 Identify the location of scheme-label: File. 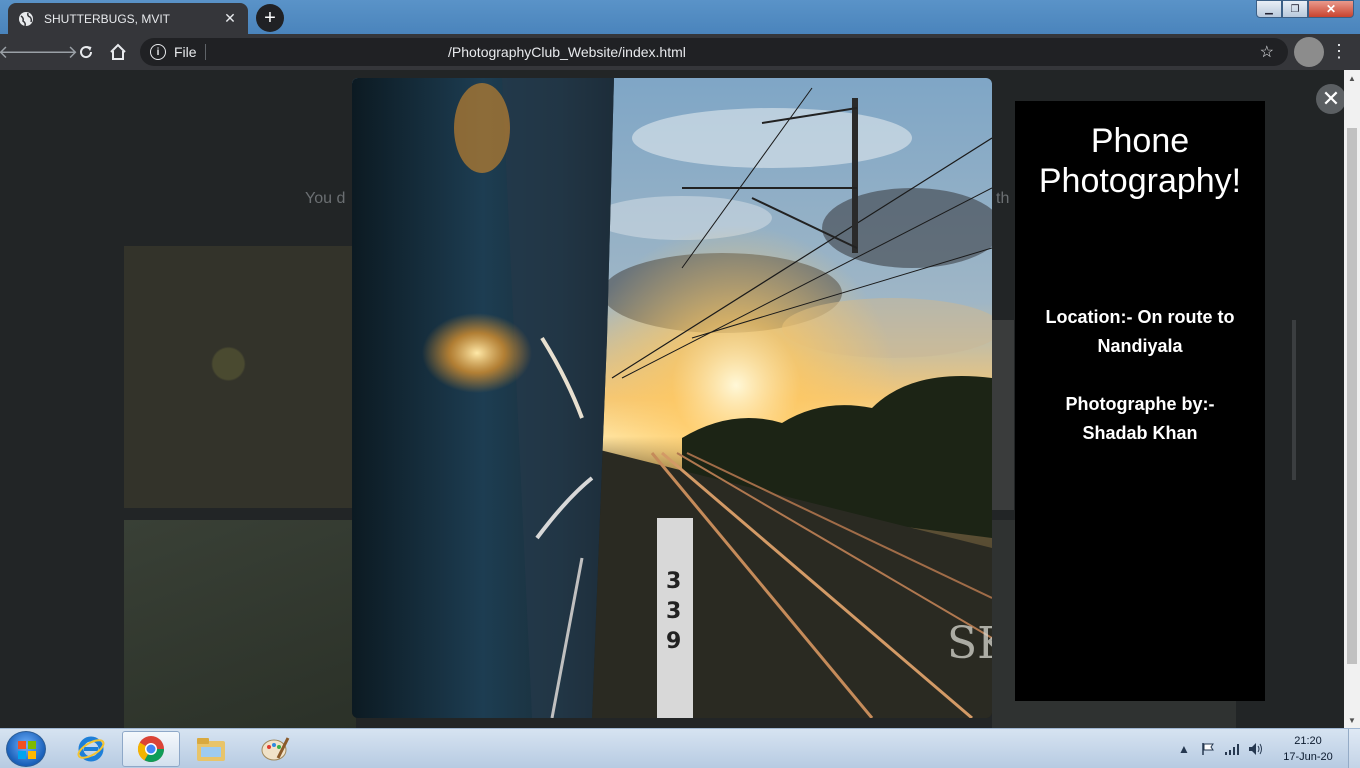
(185, 52).